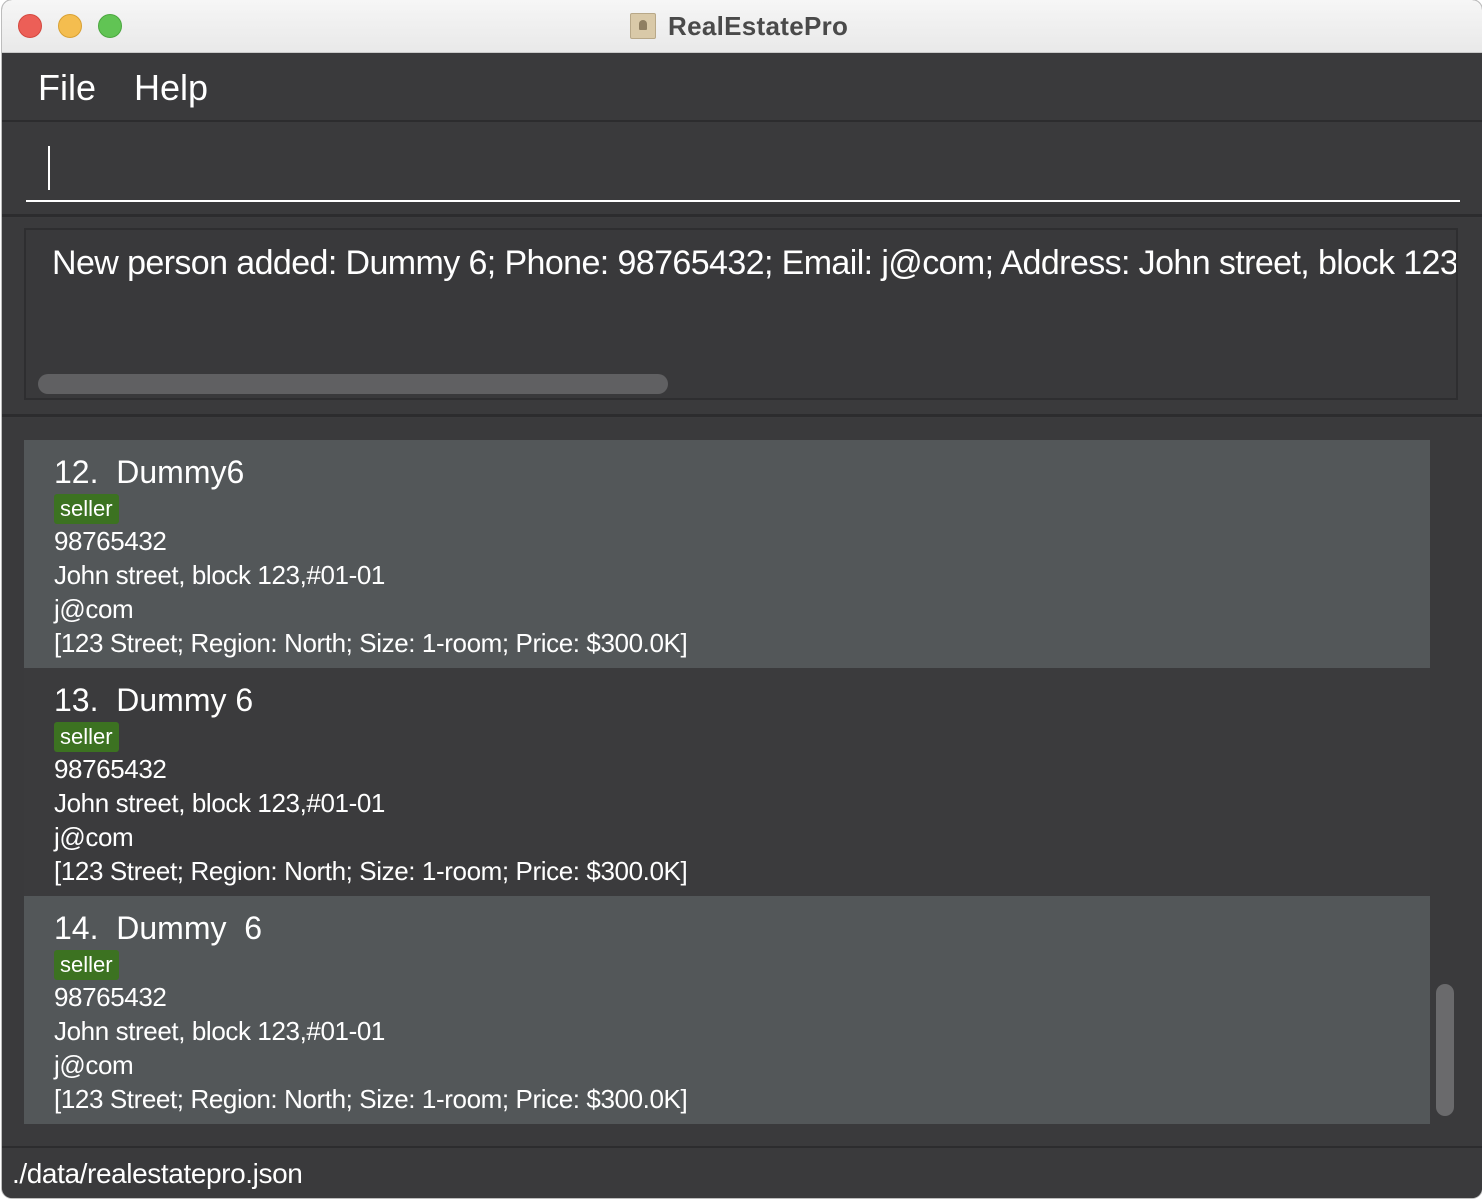 The height and width of the screenshot is (1200, 1482). I want to click on person-card-title: 13. Dummy 6, so click(742, 700).